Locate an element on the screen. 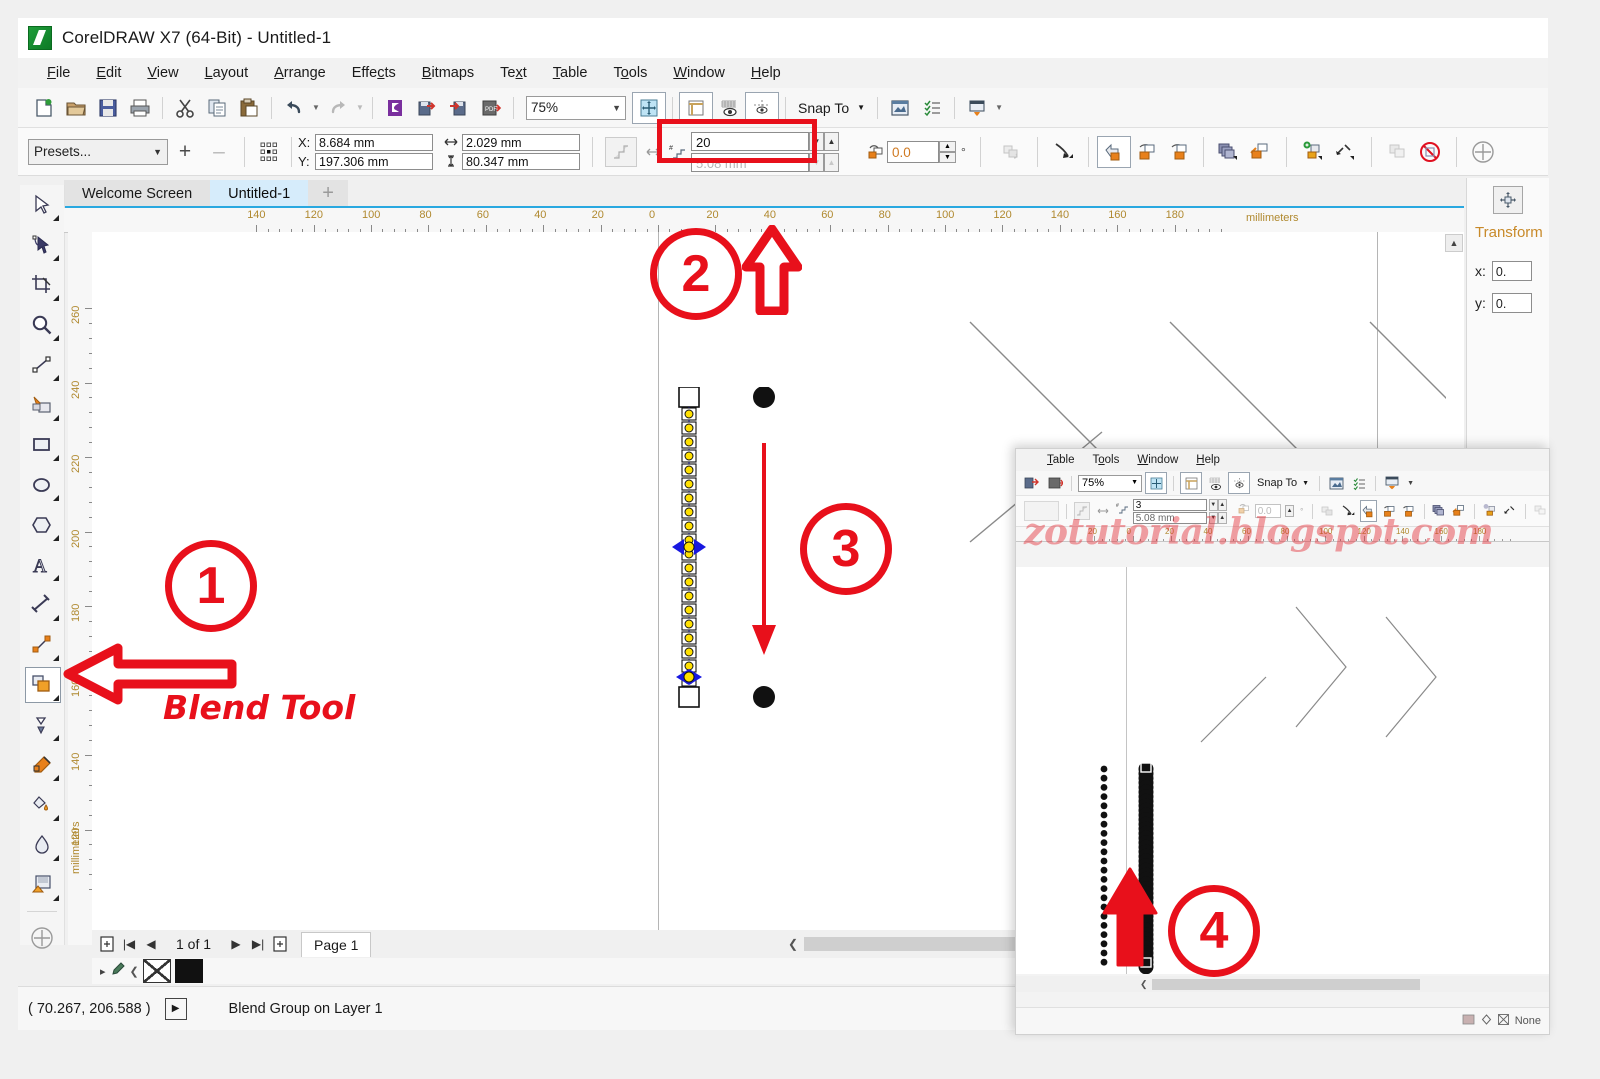 This screenshot has width=1600, height=1079. menu-layout: Layout is located at coordinates (227, 73).